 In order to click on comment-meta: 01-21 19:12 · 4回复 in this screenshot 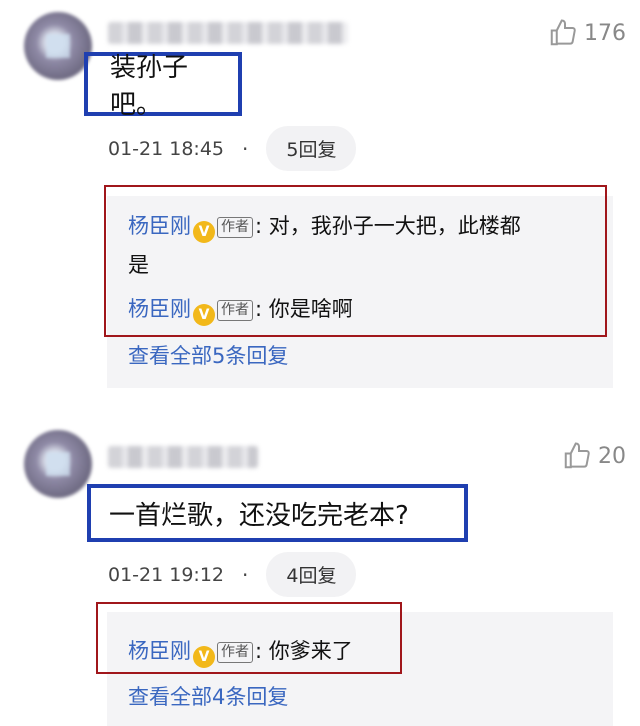, I will do `click(232, 574)`.